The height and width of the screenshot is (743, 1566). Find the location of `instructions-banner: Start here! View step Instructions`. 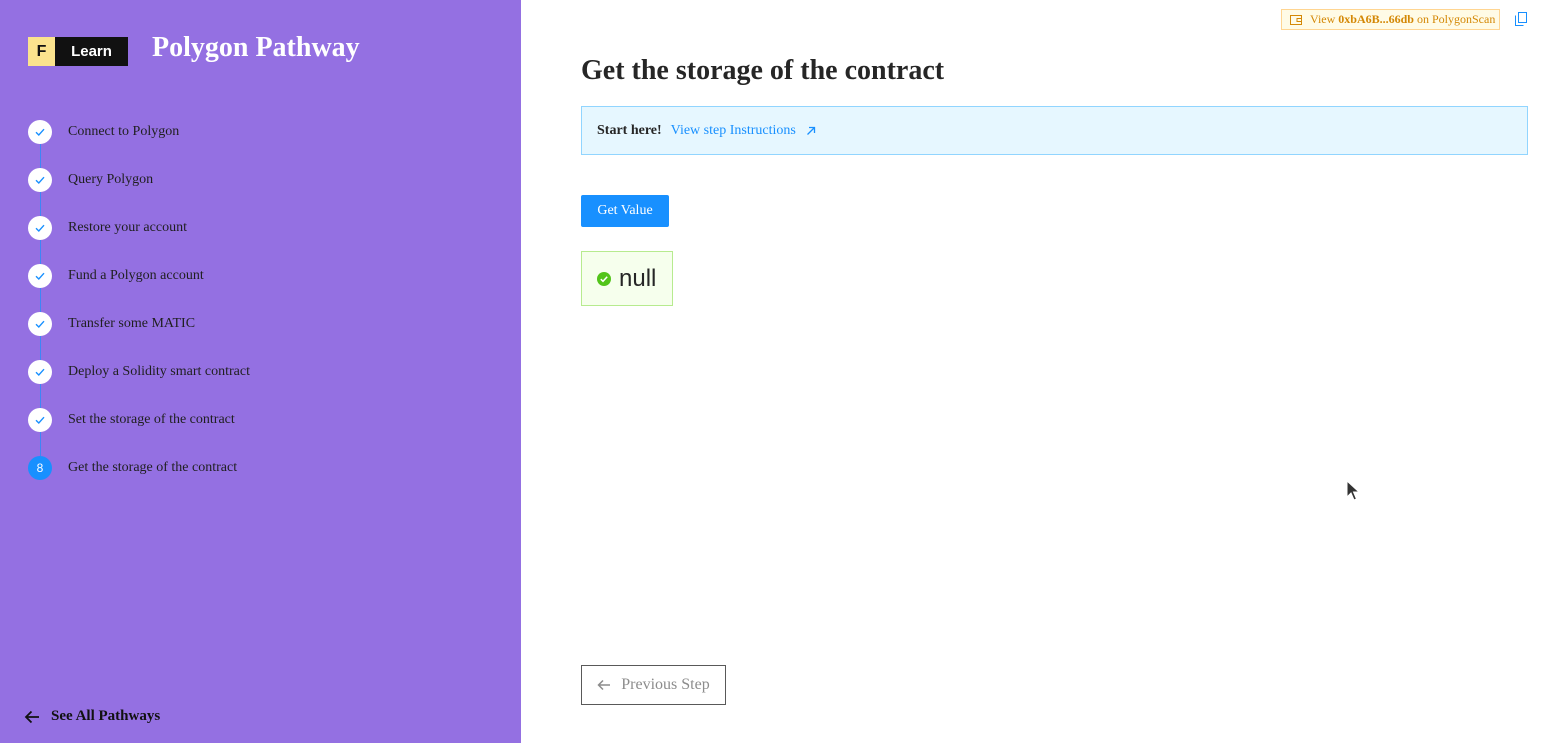

instructions-banner: Start here! View step Instructions is located at coordinates (1054, 130).